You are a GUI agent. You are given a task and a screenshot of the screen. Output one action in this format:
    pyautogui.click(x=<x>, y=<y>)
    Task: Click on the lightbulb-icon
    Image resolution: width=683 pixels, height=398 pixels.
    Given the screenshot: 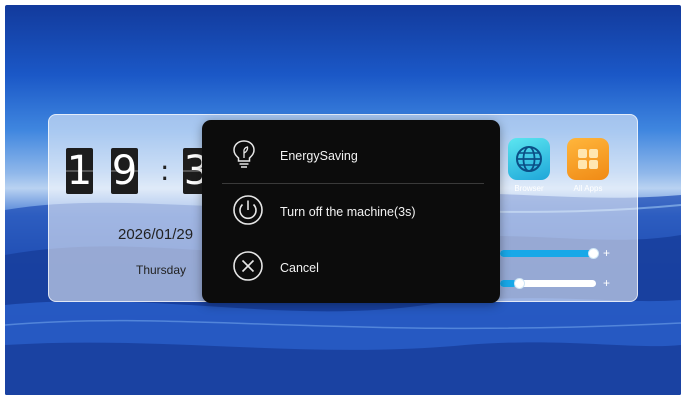 What is the action you would take?
    pyautogui.click(x=244, y=156)
    